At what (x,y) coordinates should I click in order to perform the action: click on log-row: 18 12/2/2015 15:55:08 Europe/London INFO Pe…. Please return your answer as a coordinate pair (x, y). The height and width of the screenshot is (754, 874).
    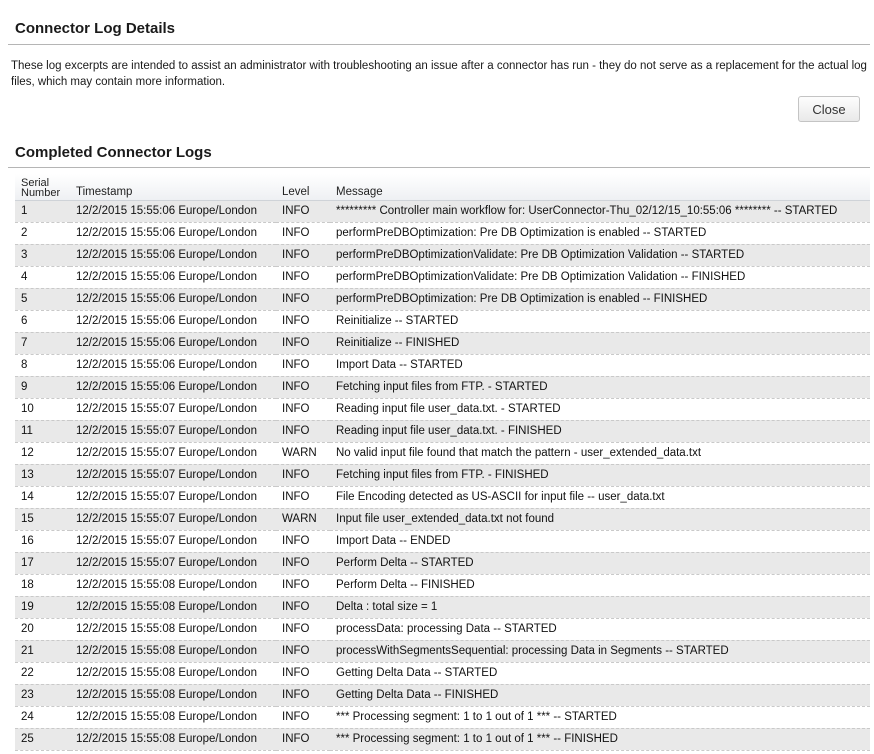
    Looking at the image, I should click on (442, 585).